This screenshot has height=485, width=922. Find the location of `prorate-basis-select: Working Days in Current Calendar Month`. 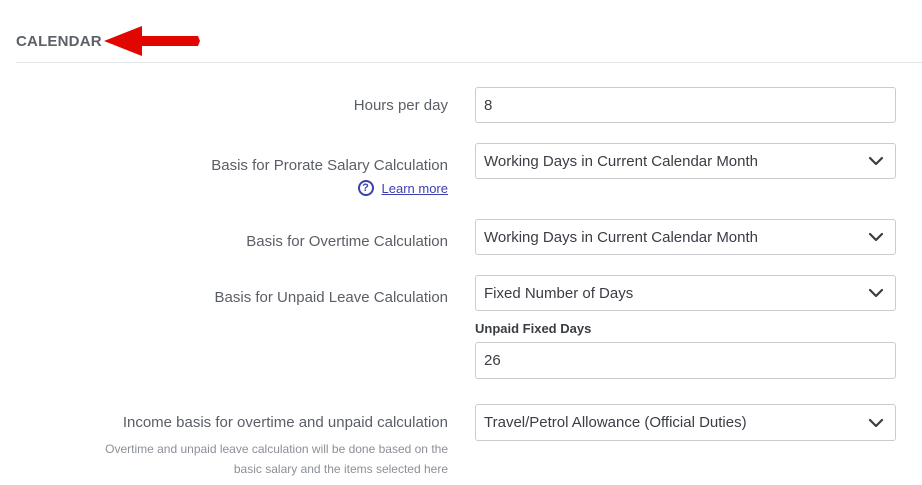

prorate-basis-select: Working Days in Current Calendar Month is located at coordinates (685, 161).